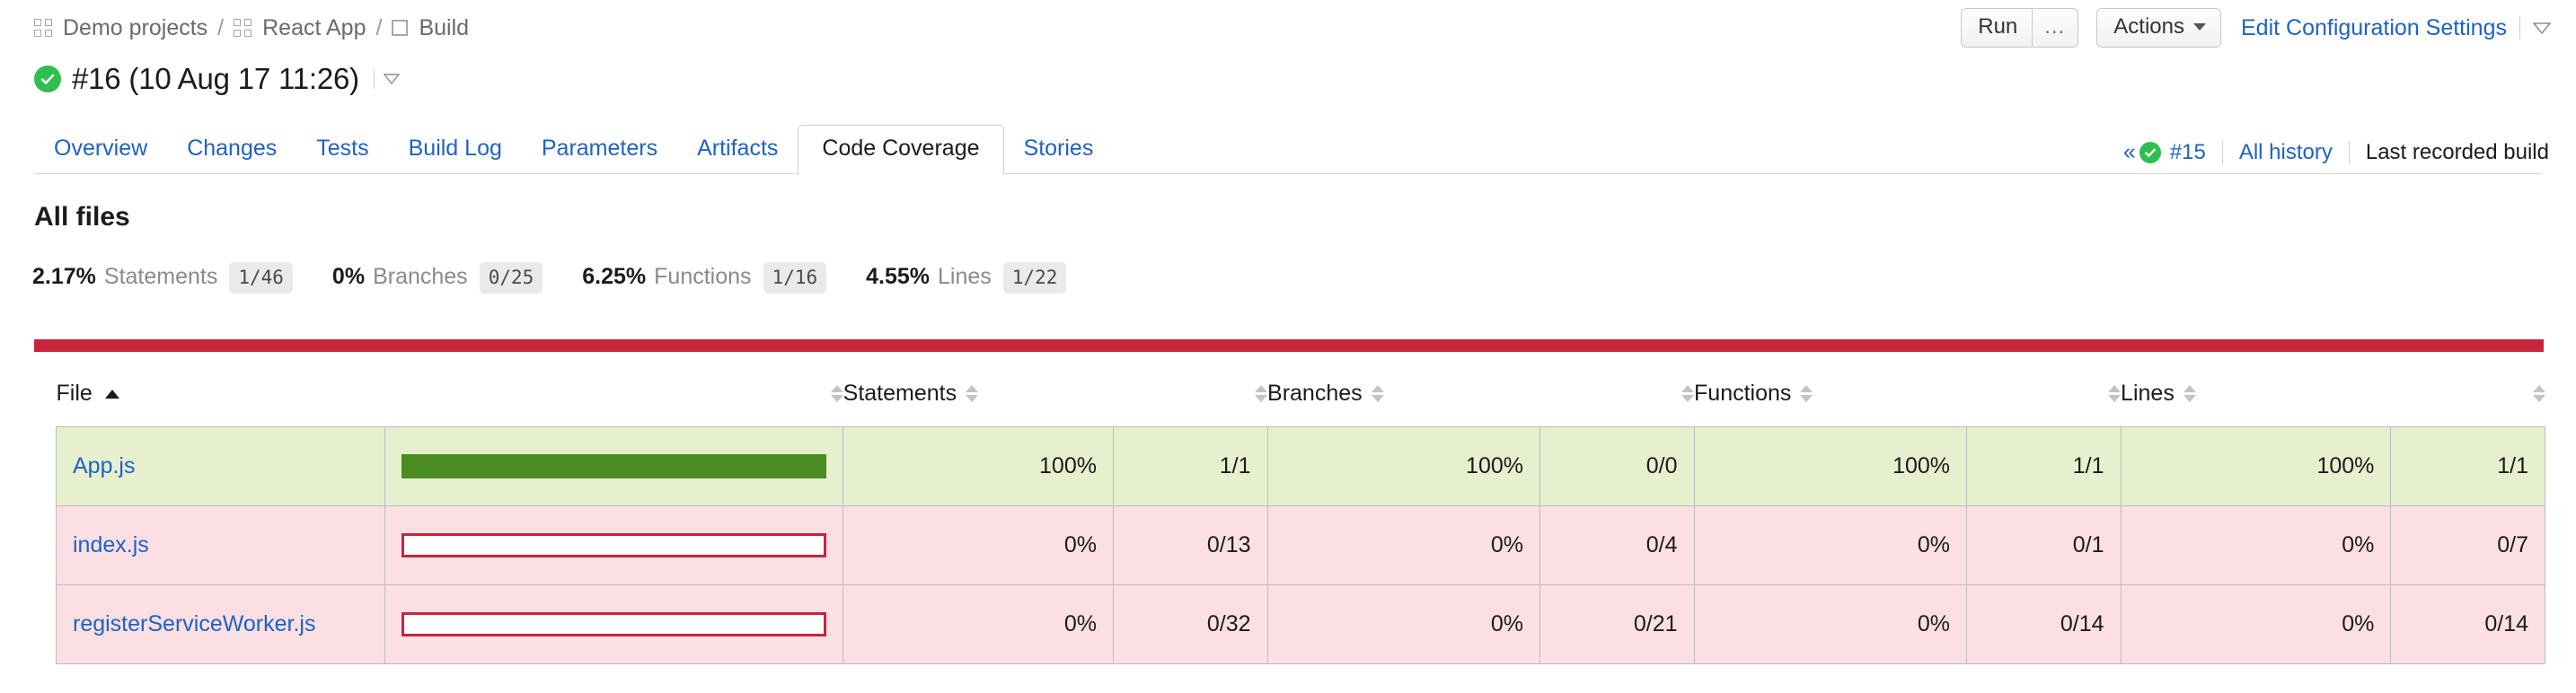  What do you see at coordinates (1743, 393) in the screenshot?
I see `column-header-label: Functions` at bounding box center [1743, 393].